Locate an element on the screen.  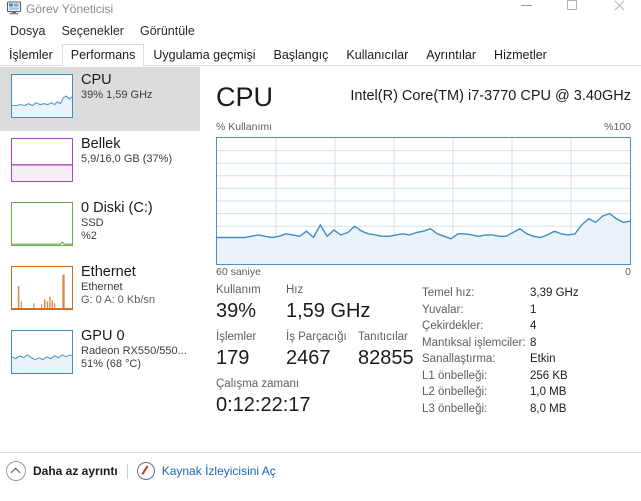
resource-monitor-icon is located at coordinates (145, 471).